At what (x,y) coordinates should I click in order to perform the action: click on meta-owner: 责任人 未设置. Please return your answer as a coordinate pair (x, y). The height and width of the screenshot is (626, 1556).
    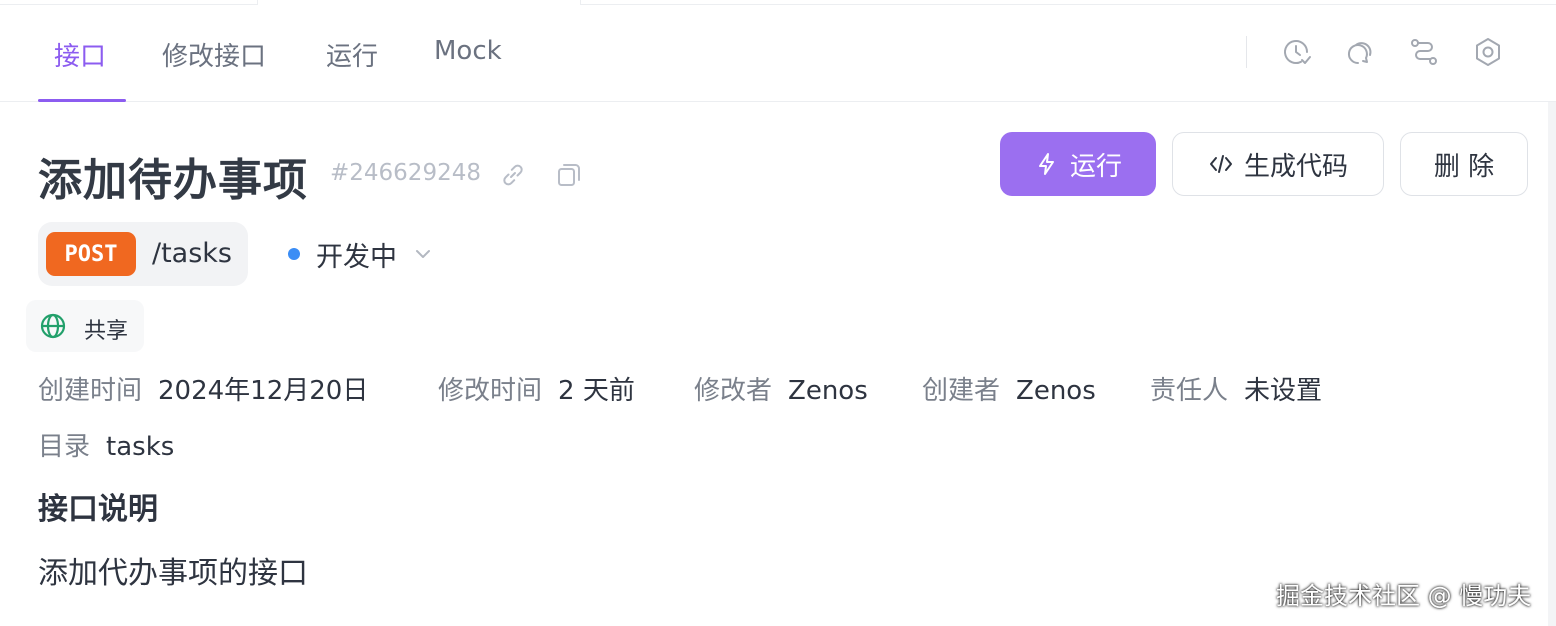
    Looking at the image, I should click on (1236, 388).